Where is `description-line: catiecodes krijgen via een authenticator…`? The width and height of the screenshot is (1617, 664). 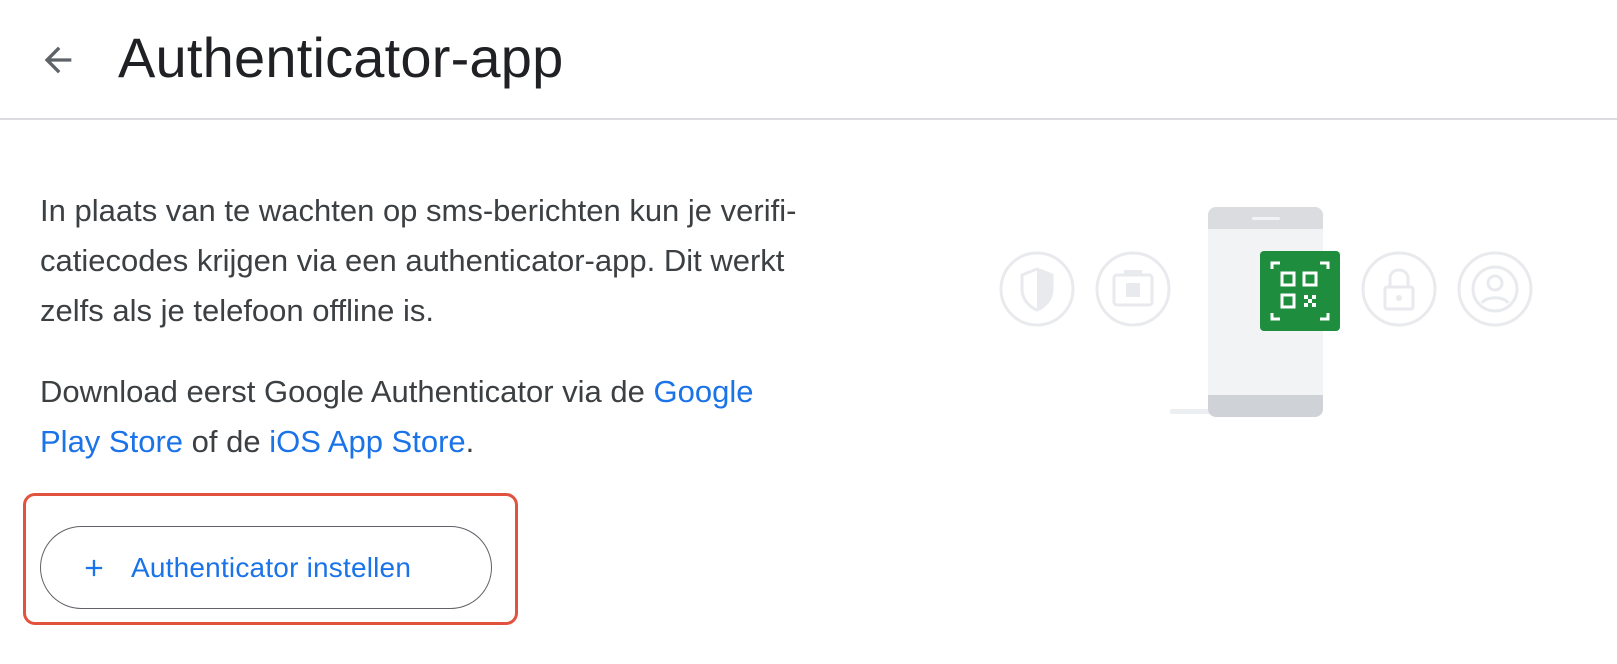
description-line: catiecodes krijgen via een authenticator… is located at coordinates (412, 260).